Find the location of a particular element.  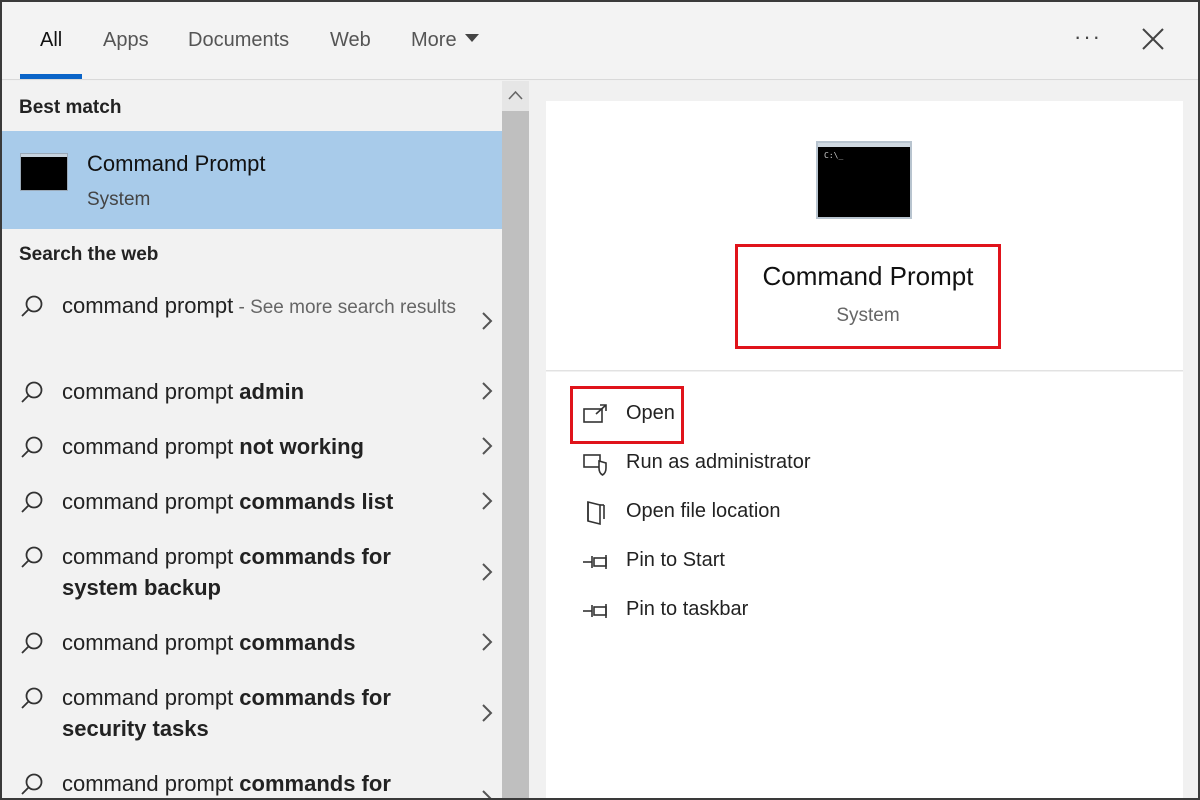

open-external-icon is located at coordinates (595, 413).